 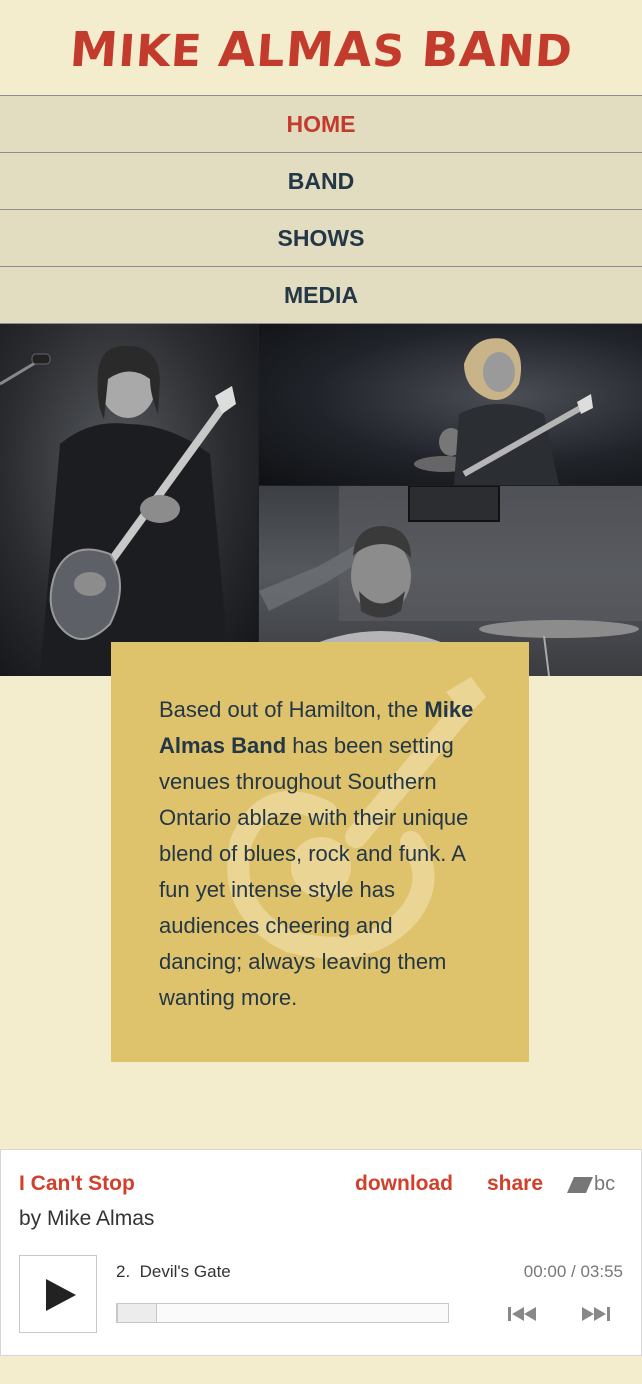 I want to click on previous-track-button, so click(x=522, y=1314).